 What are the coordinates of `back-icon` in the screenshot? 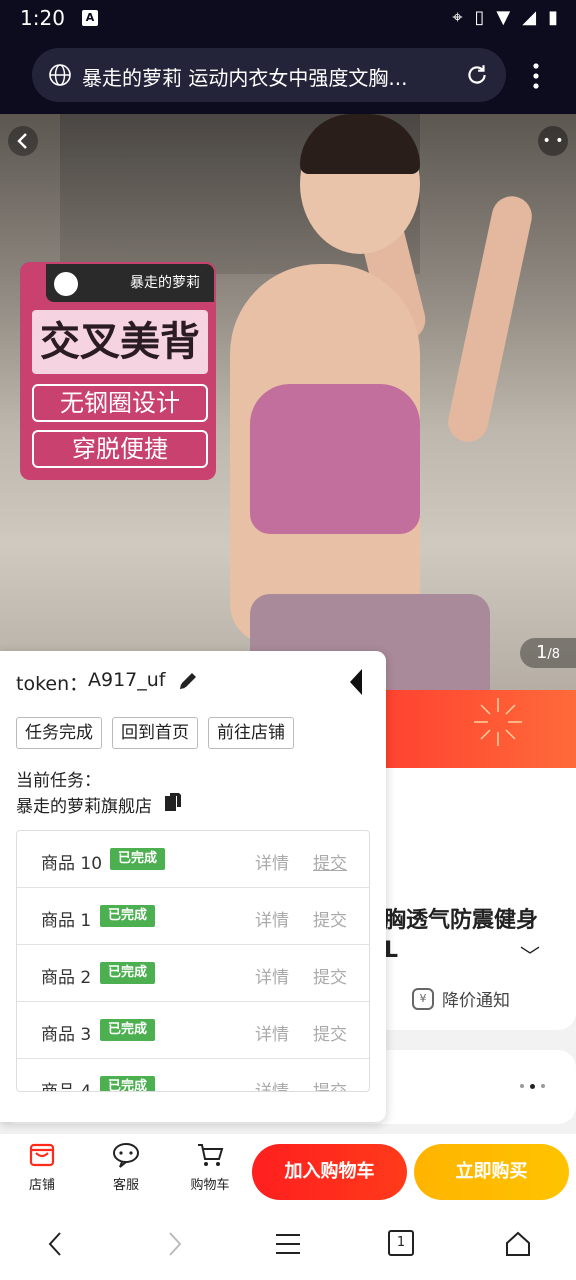 It's located at (23, 141).